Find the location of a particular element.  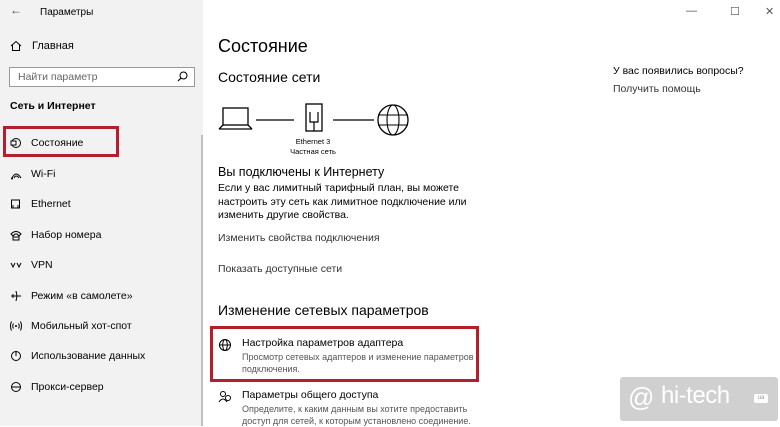

option-title: Параметры общего доступа is located at coordinates (310, 395).